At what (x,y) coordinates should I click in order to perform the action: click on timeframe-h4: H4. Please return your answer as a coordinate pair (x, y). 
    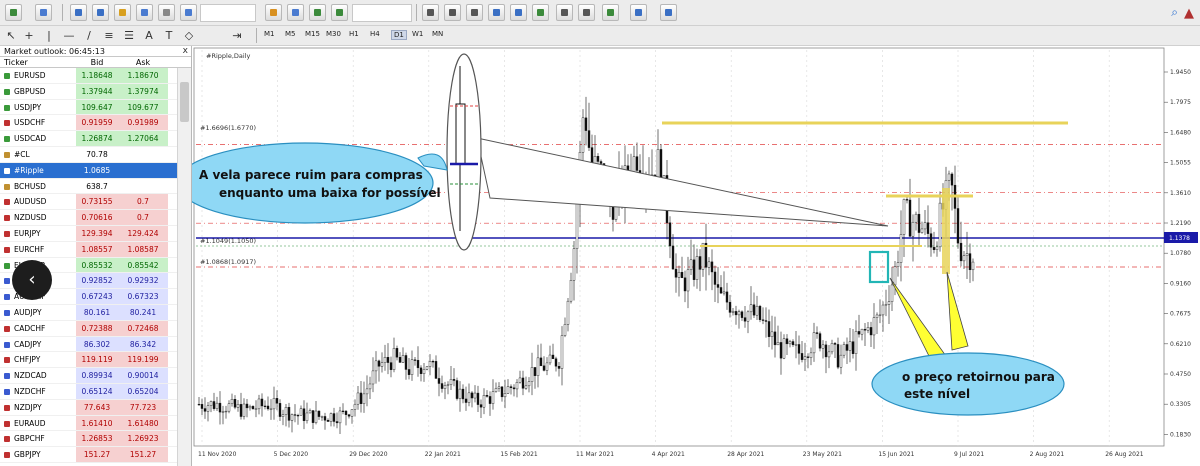
    Looking at the image, I should click on (375, 34).